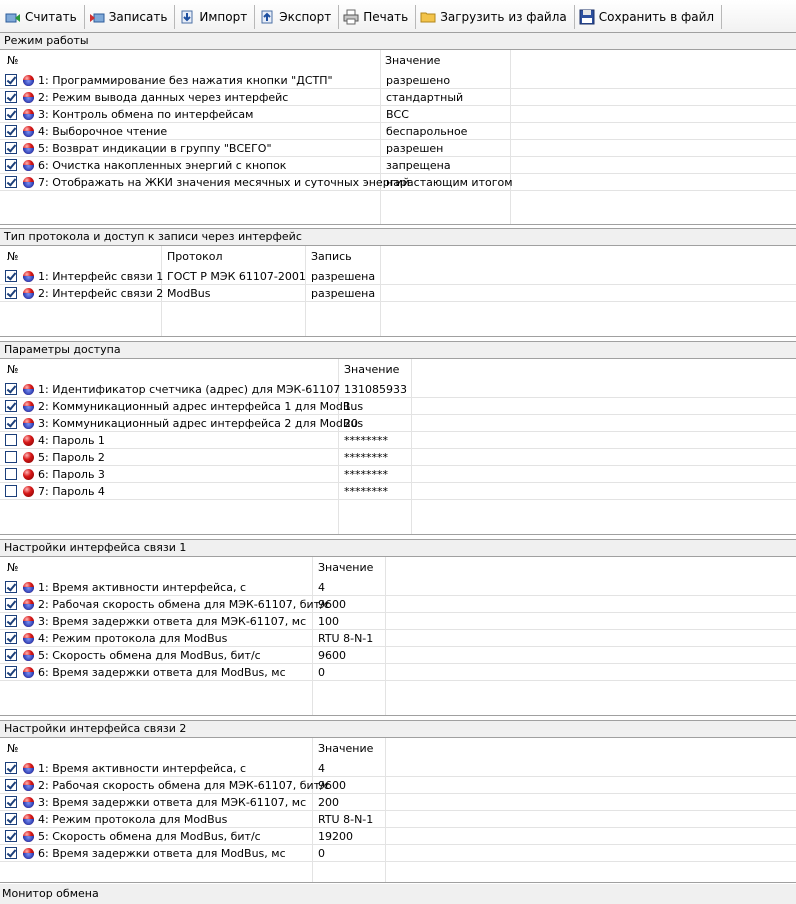 The height and width of the screenshot is (904, 796). Describe the element at coordinates (214, 17) in the screenshot. I see `import-button: Импорт` at that location.